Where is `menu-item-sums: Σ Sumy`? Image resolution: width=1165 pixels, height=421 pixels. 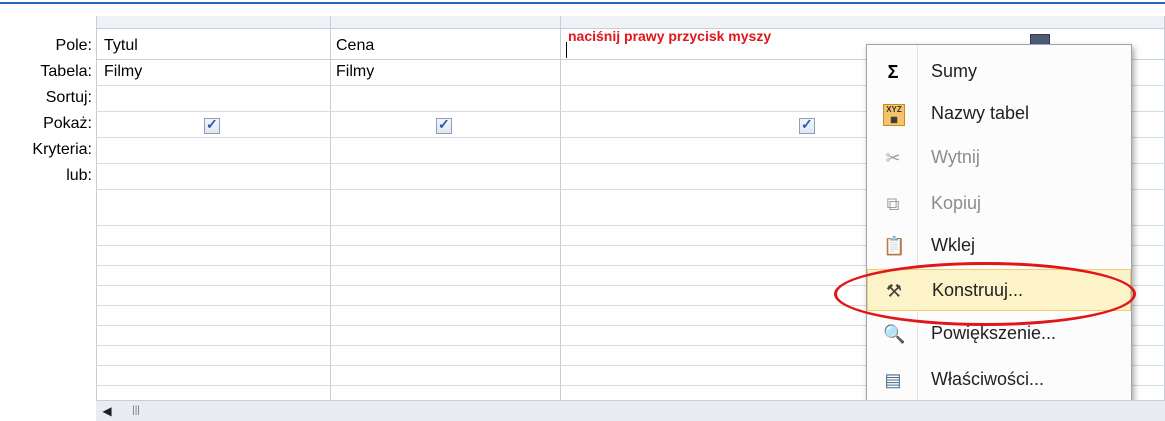
menu-item-sums: Σ Sumy is located at coordinates (999, 72).